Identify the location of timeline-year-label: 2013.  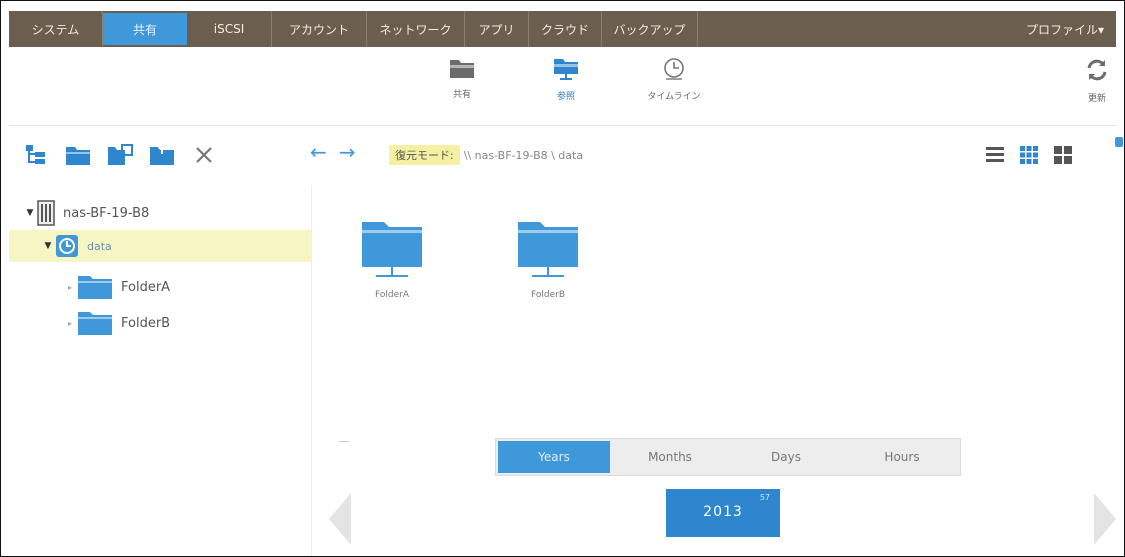
(723, 512).